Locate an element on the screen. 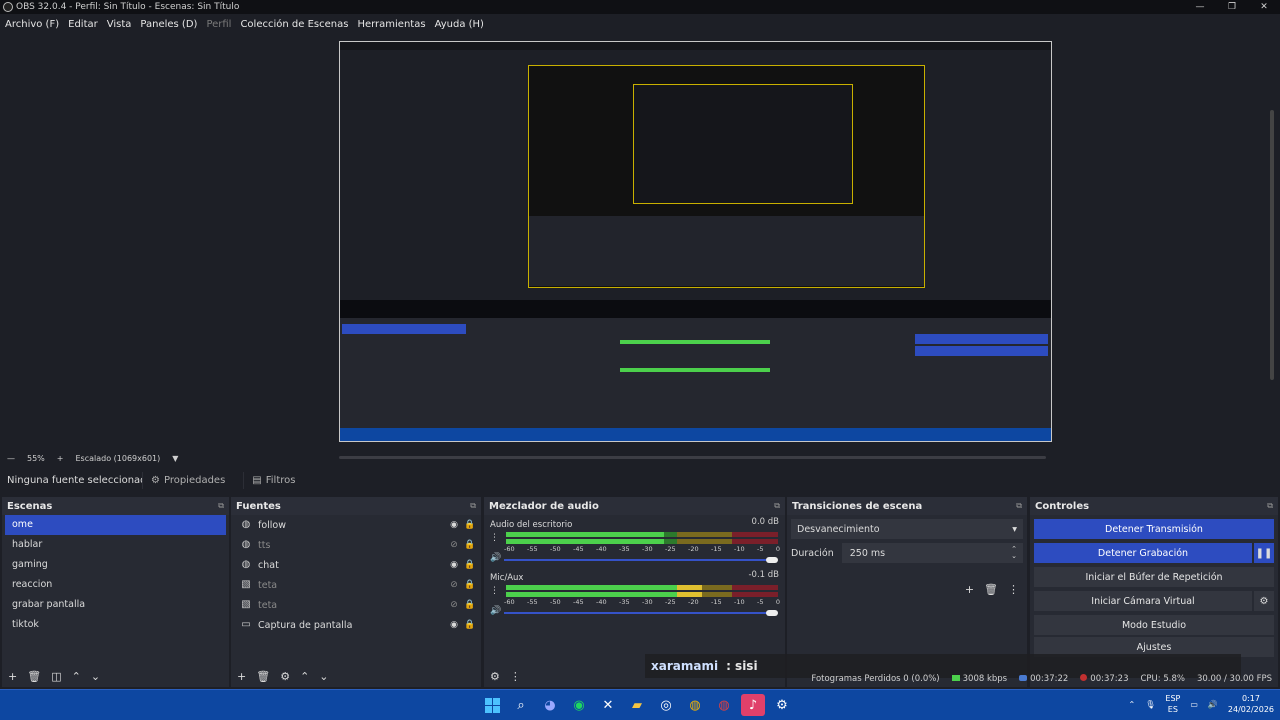  close-button: ✕ is located at coordinates (1264, 7).